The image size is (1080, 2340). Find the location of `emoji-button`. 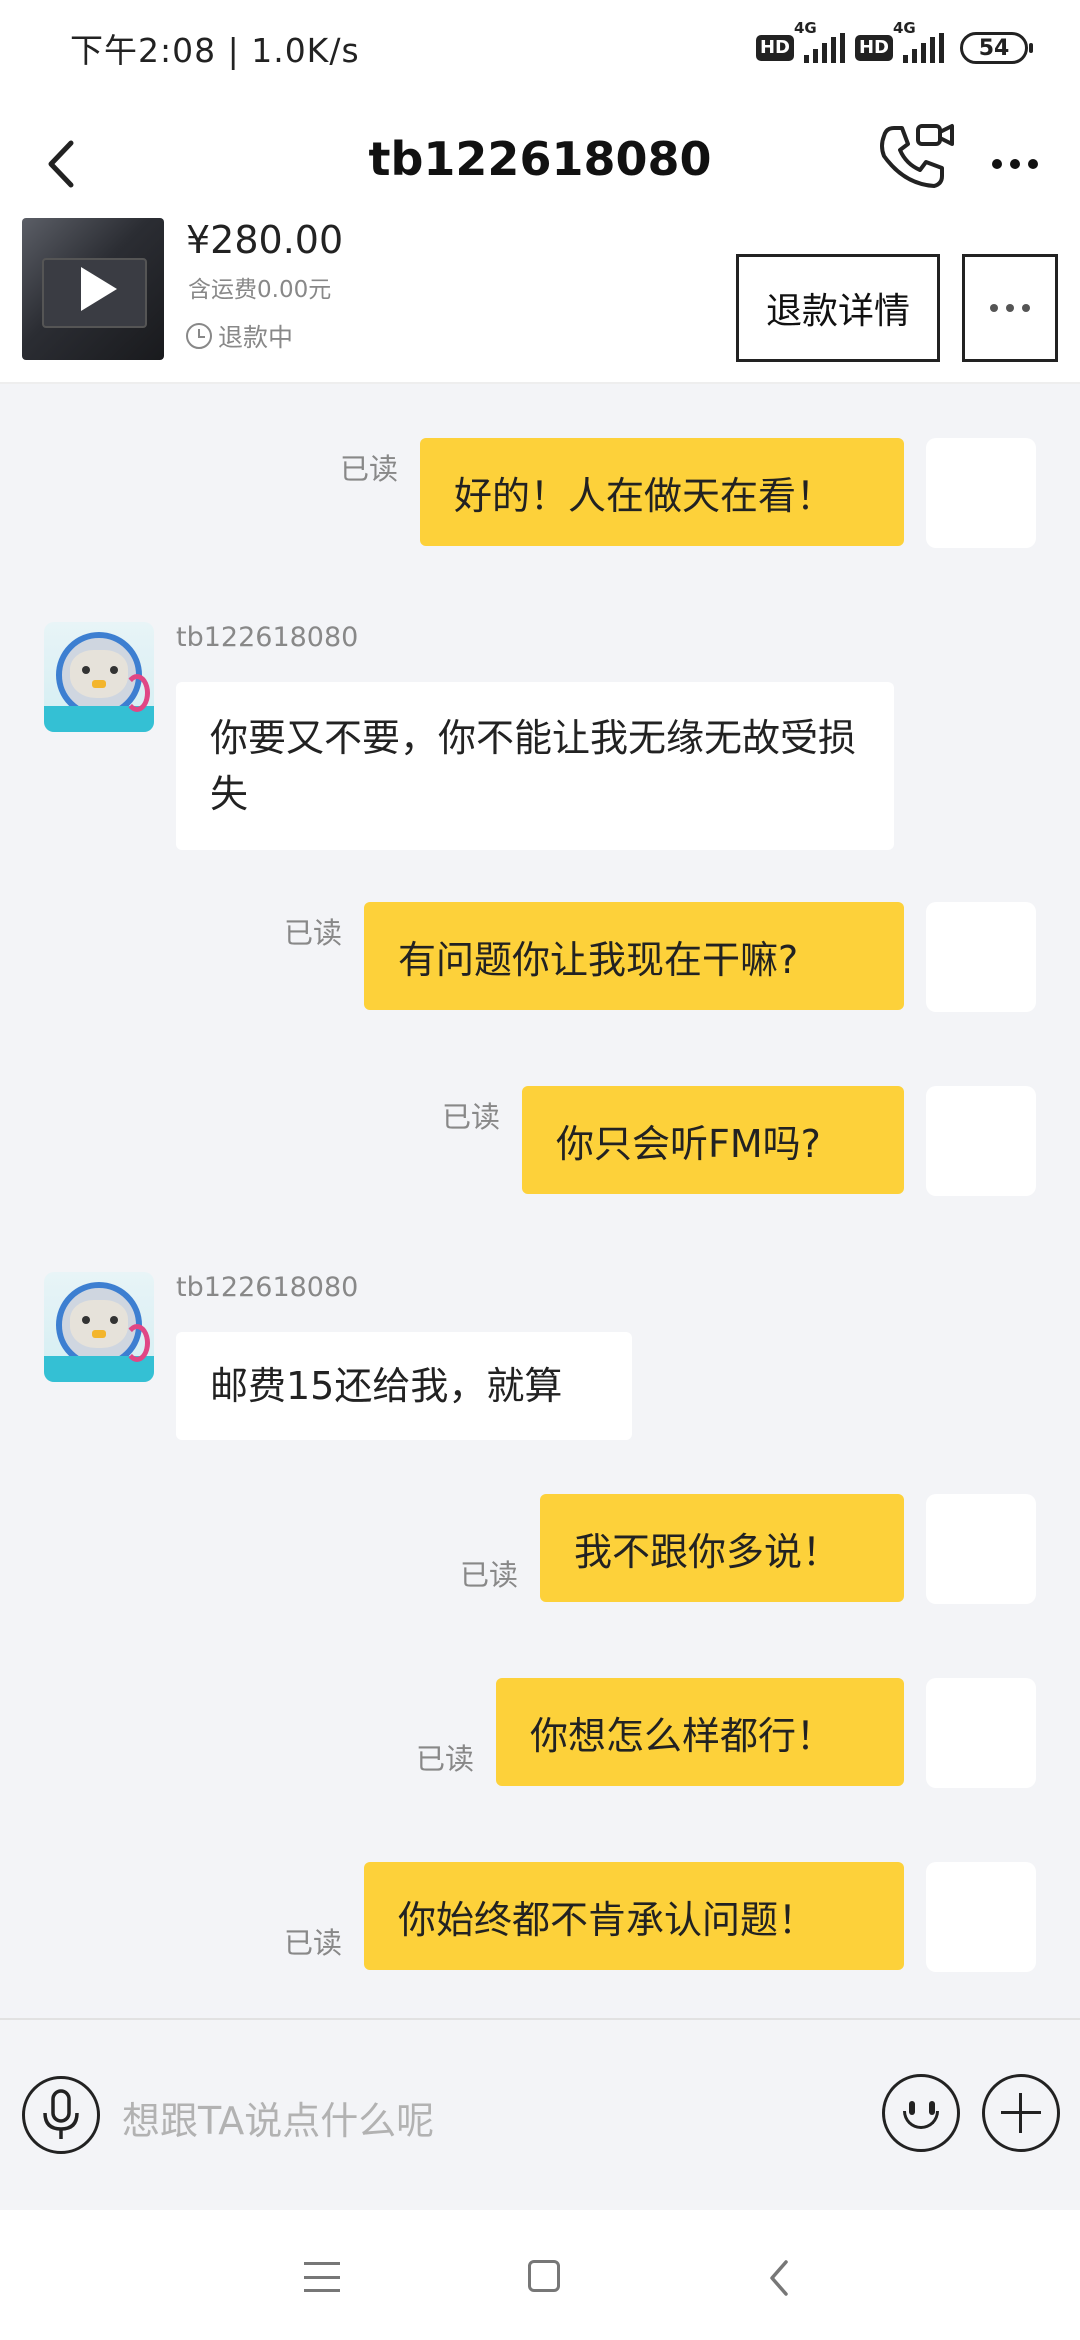

emoji-button is located at coordinates (921, 2113).